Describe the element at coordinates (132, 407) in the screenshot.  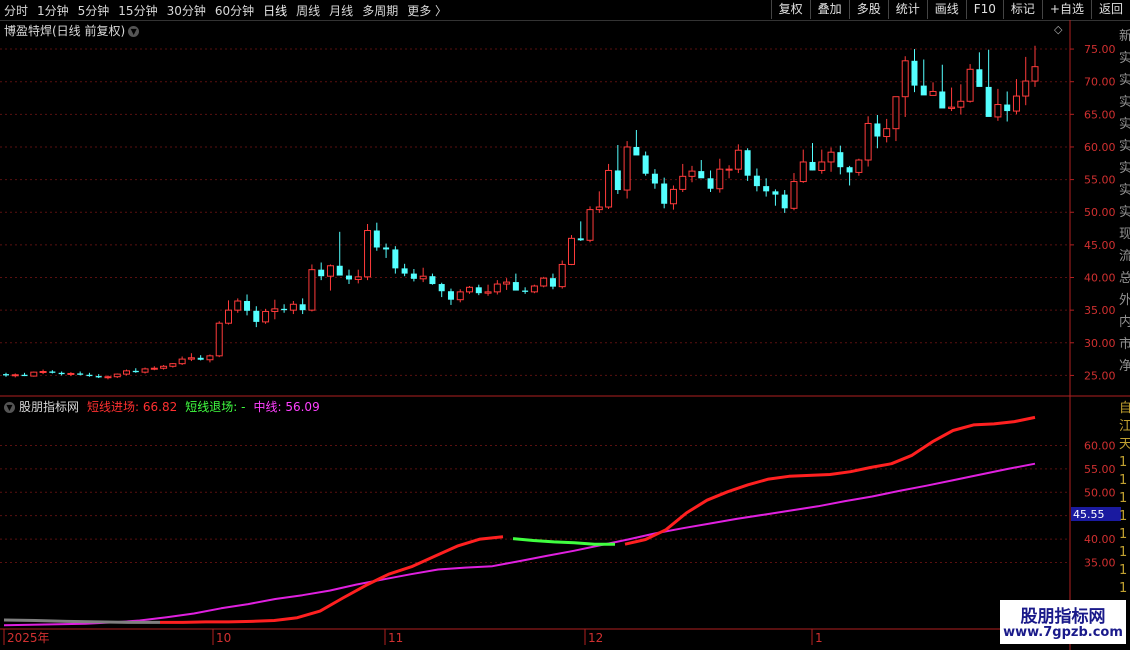
I see `short-entry-label: 短线进场: 66.82` at that location.